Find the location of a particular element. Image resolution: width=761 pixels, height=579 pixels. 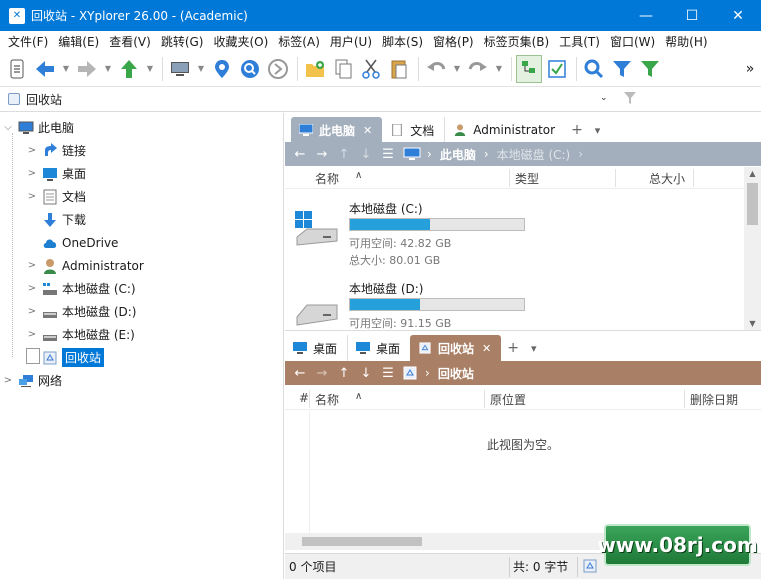

address-input: 回收站 is located at coordinates (44, 99).